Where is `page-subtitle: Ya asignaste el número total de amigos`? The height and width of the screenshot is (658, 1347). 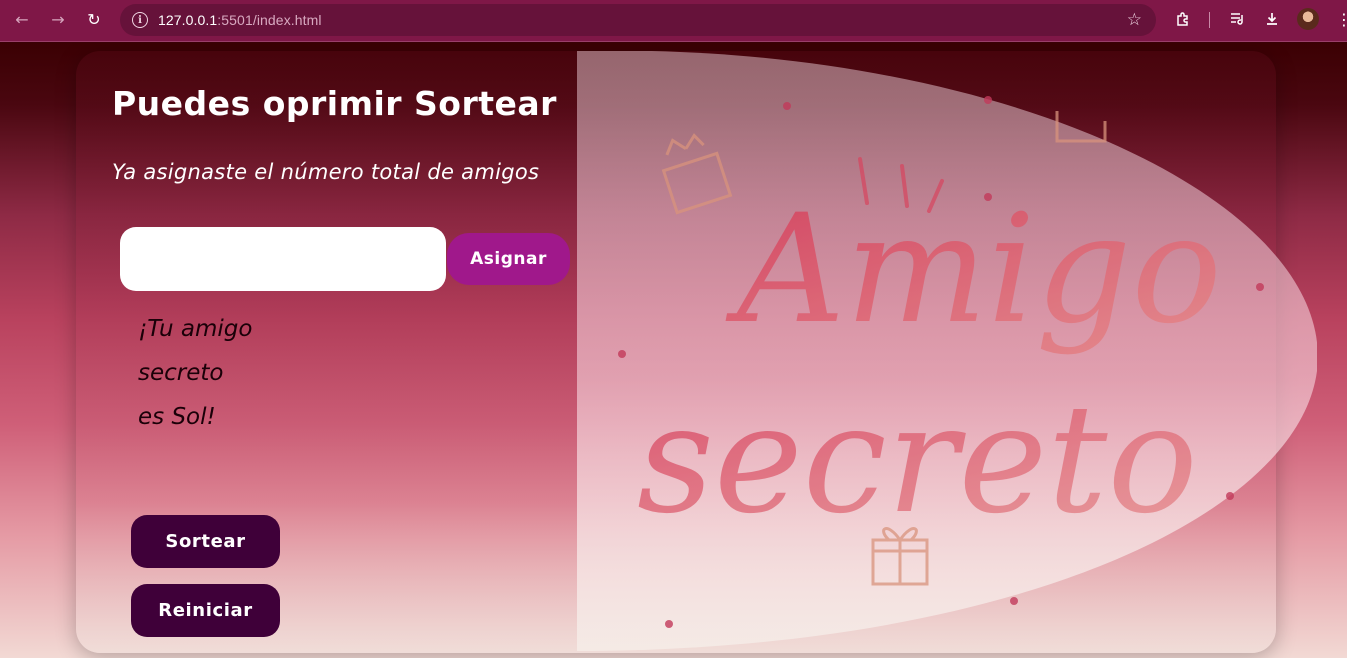 page-subtitle: Ya asignaste el número total de amigos is located at coordinates (326, 172).